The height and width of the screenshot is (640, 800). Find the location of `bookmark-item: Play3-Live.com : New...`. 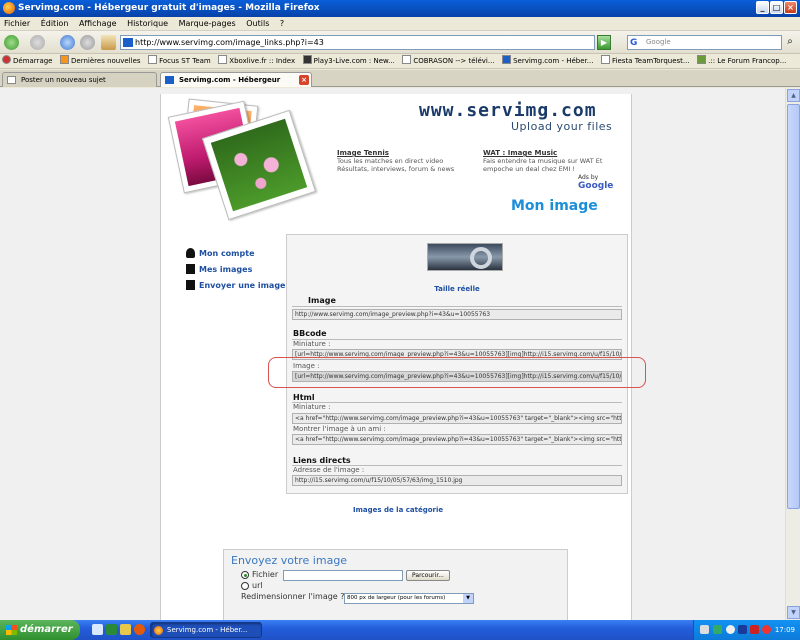

bookmark-item: Play3-Live.com : New... is located at coordinates (349, 61).